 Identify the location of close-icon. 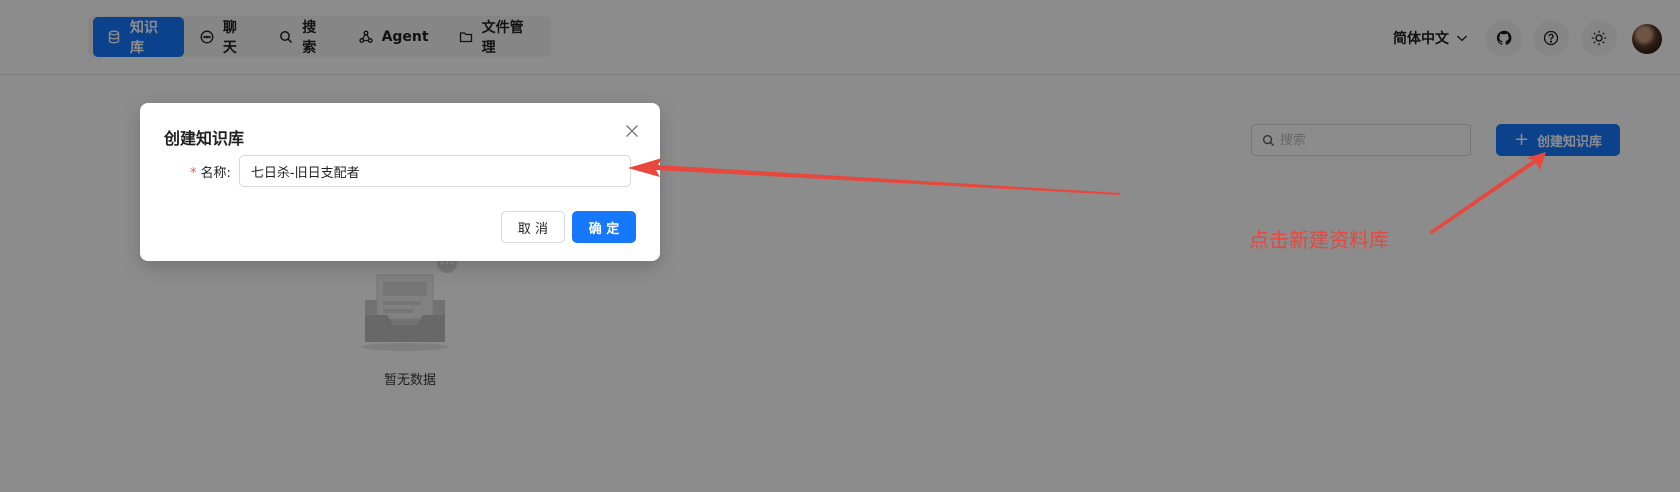
(632, 131).